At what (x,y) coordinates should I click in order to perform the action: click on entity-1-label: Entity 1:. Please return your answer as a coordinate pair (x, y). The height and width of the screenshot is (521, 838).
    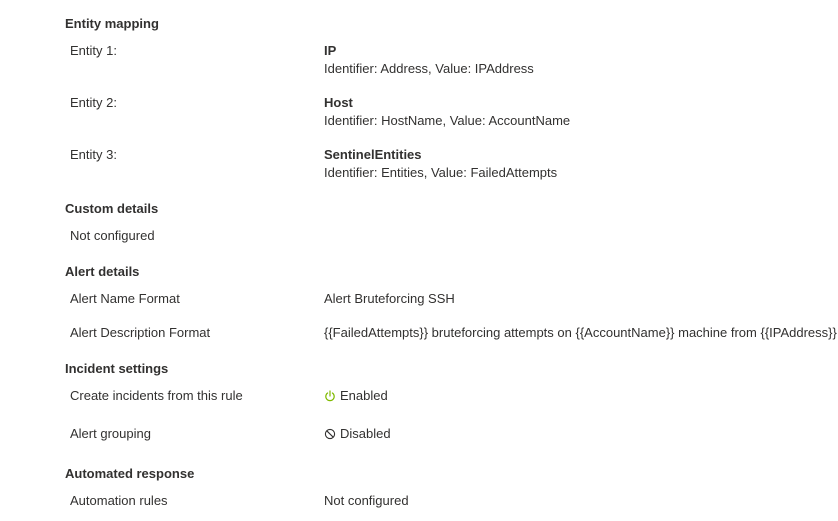
    Looking at the image, I should click on (93, 50).